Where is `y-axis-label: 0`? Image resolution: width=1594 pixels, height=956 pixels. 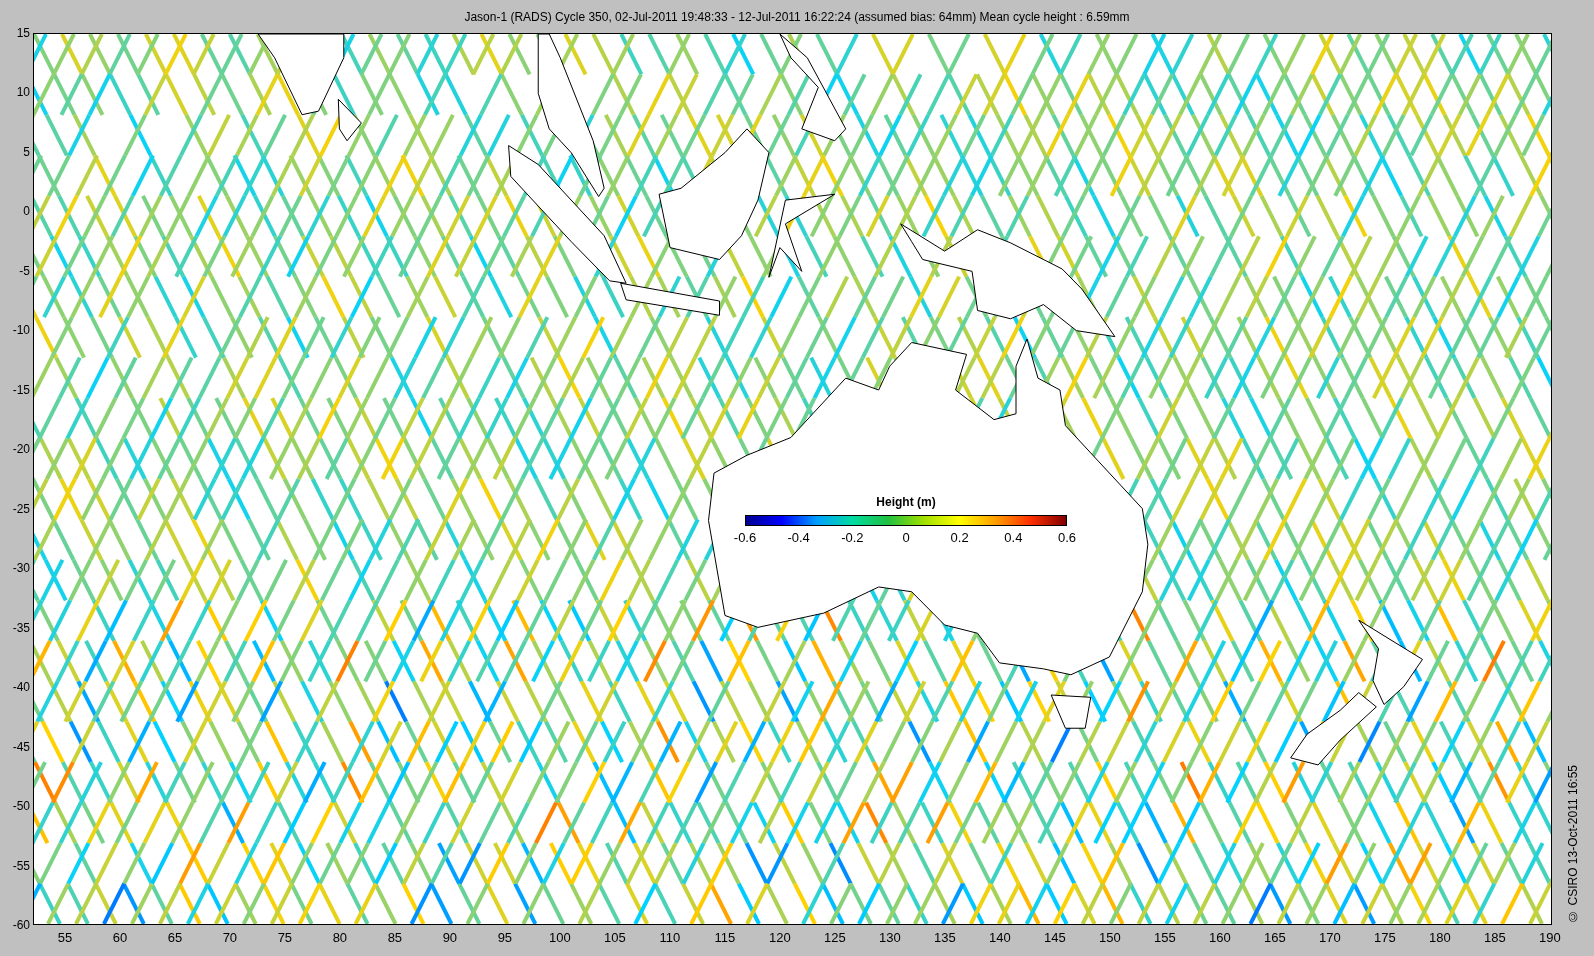 y-axis-label: 0 is located at coordinates (26, 211).